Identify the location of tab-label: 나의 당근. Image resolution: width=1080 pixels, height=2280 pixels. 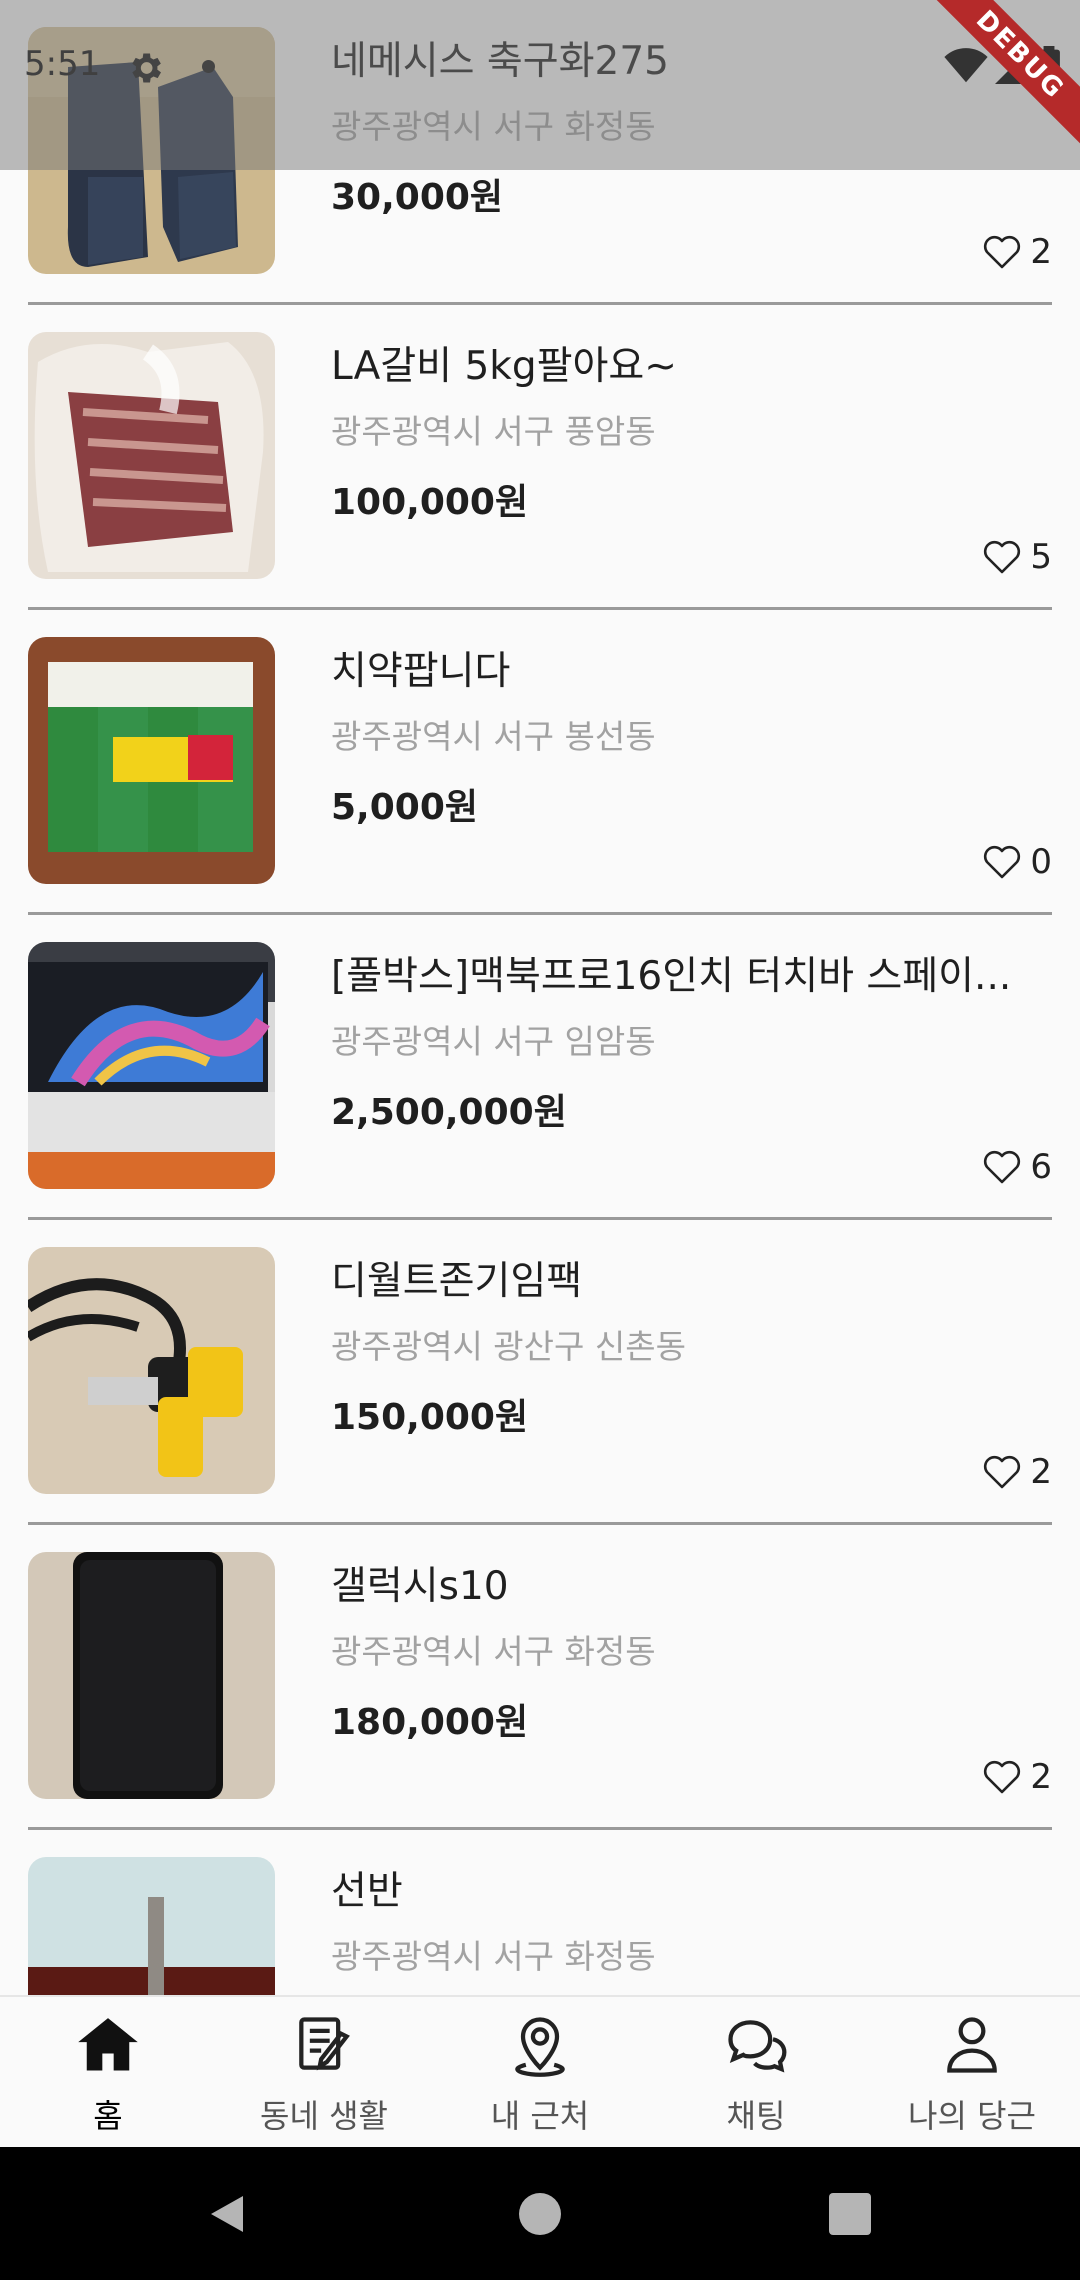
(972, 2116).